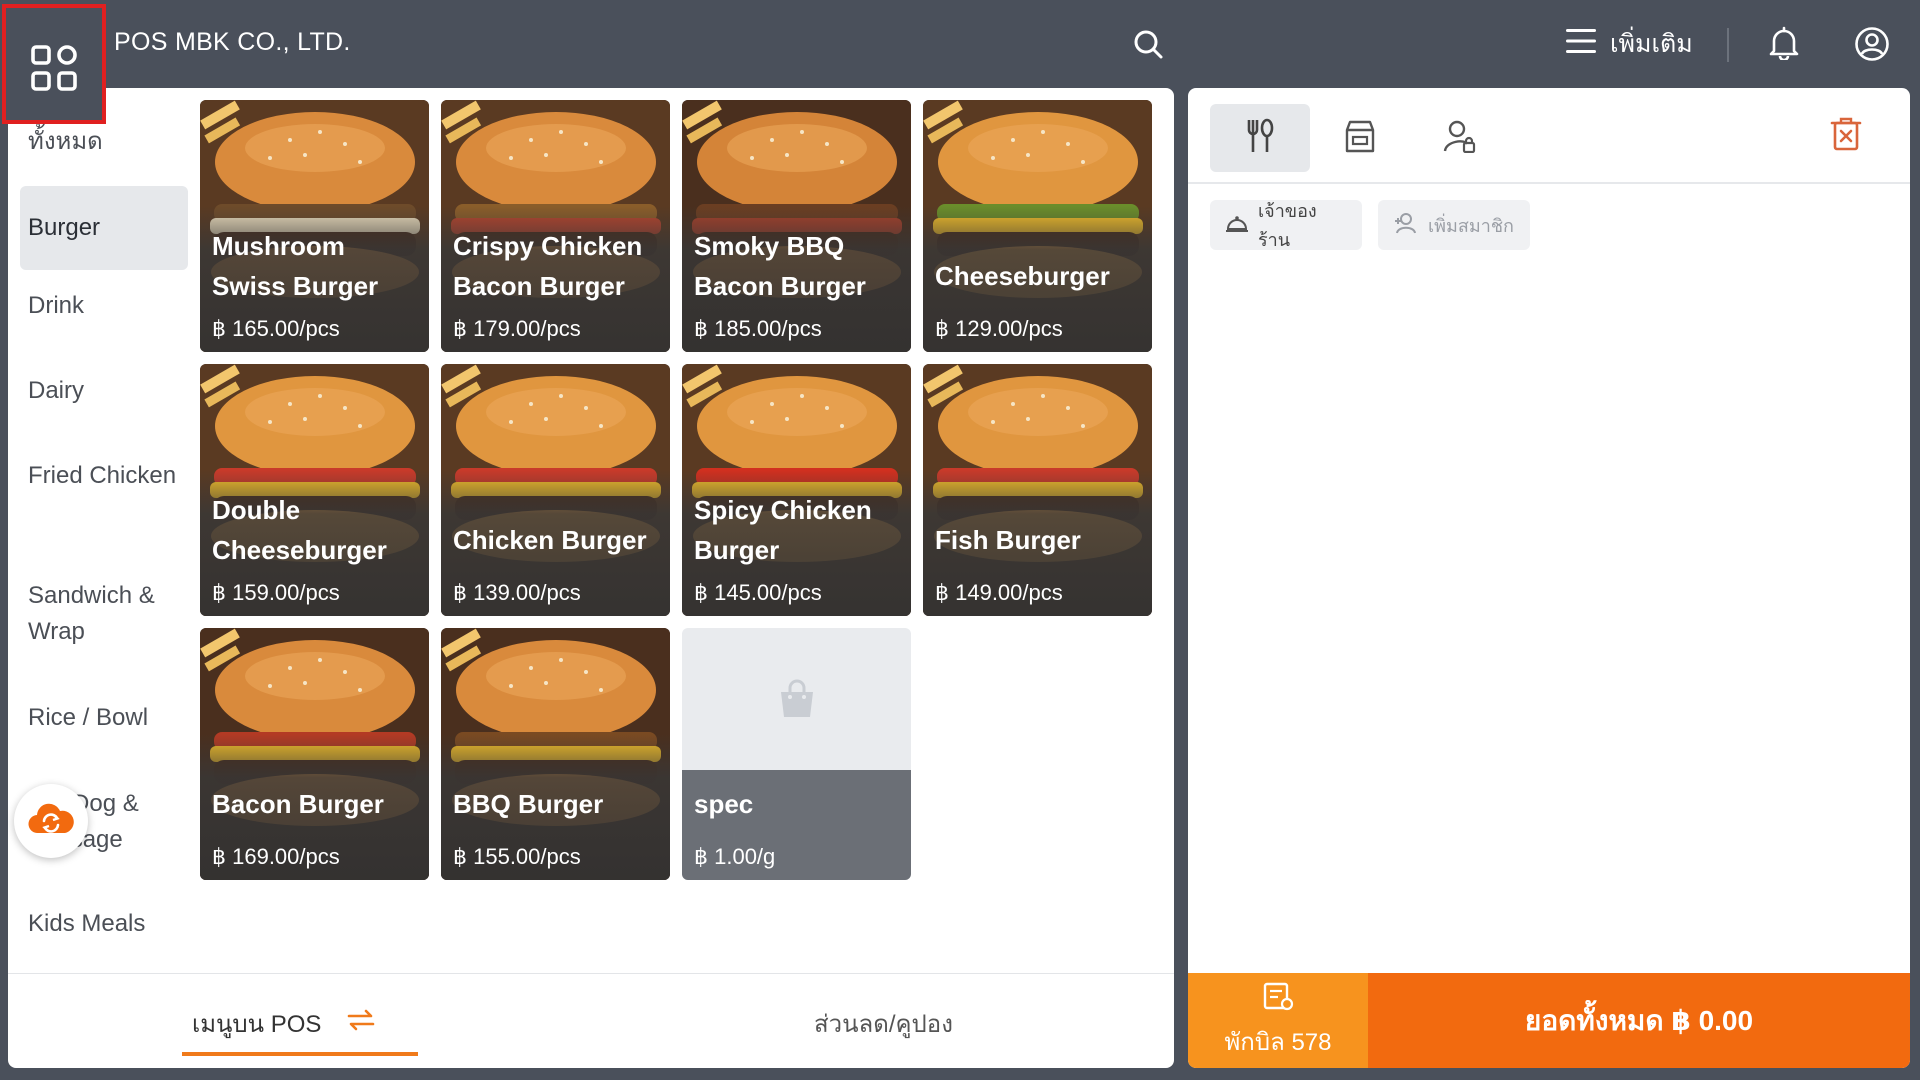 This screenshot has height=1080, width=1920. I want to click on product-card: Bacon Burger ฿ 169.00/pcs, so click(314, 754).